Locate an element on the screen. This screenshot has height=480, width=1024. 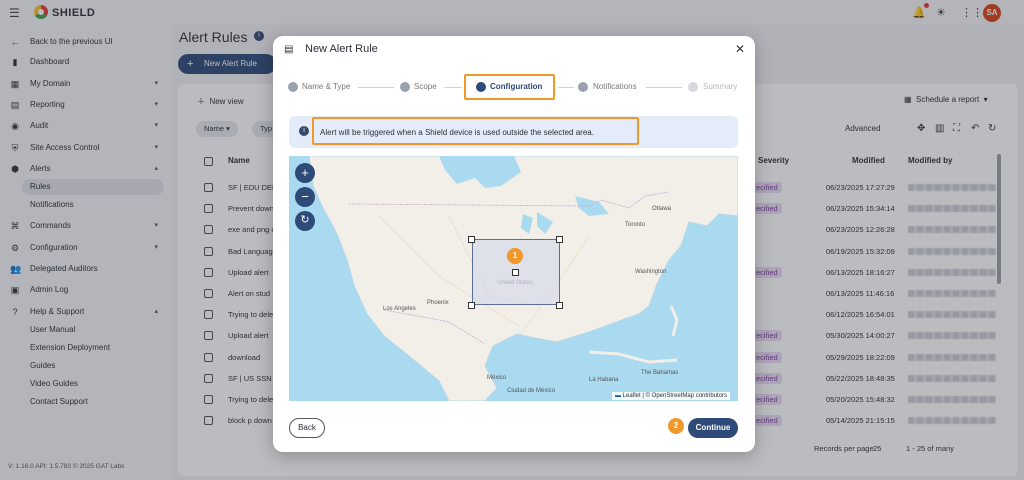
map-label-ottawa: Ottawa is located at coordinates (662, 209).